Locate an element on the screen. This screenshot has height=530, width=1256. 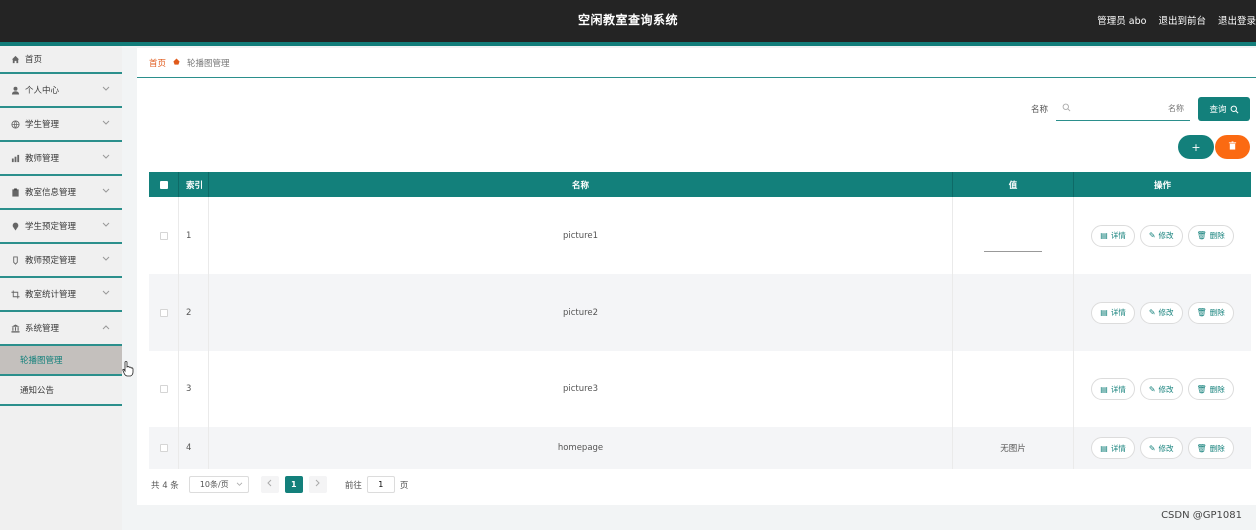
row-index: 1 is located at coordinates (194, 235).